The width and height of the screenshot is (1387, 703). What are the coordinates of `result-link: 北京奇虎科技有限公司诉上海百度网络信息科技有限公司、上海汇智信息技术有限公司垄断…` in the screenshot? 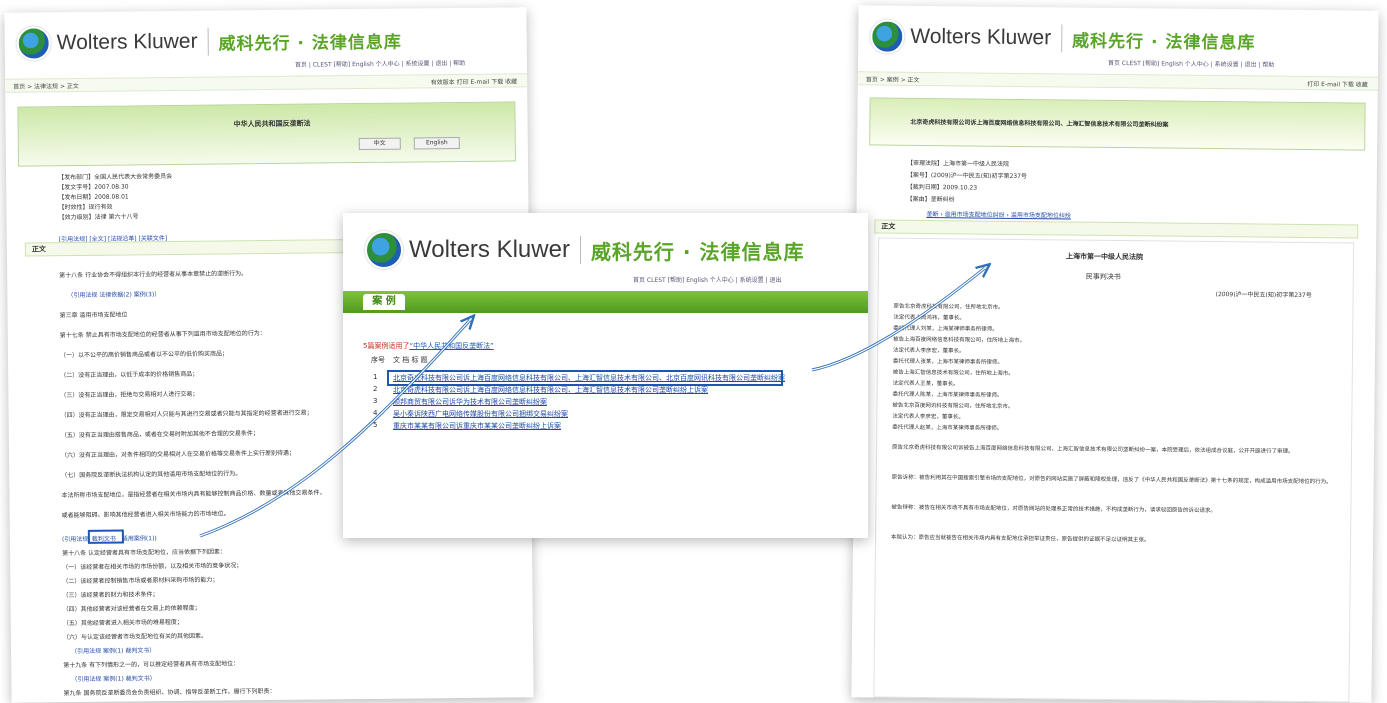 It's located at (550, 390).